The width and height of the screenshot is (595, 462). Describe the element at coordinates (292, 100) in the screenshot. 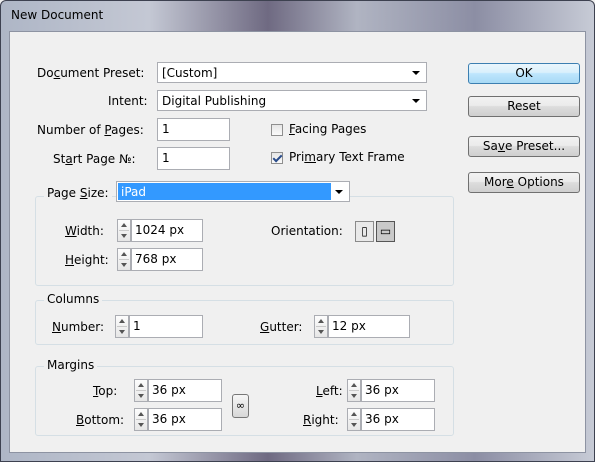

I see `intent-select: Digital Publishing` at that location.